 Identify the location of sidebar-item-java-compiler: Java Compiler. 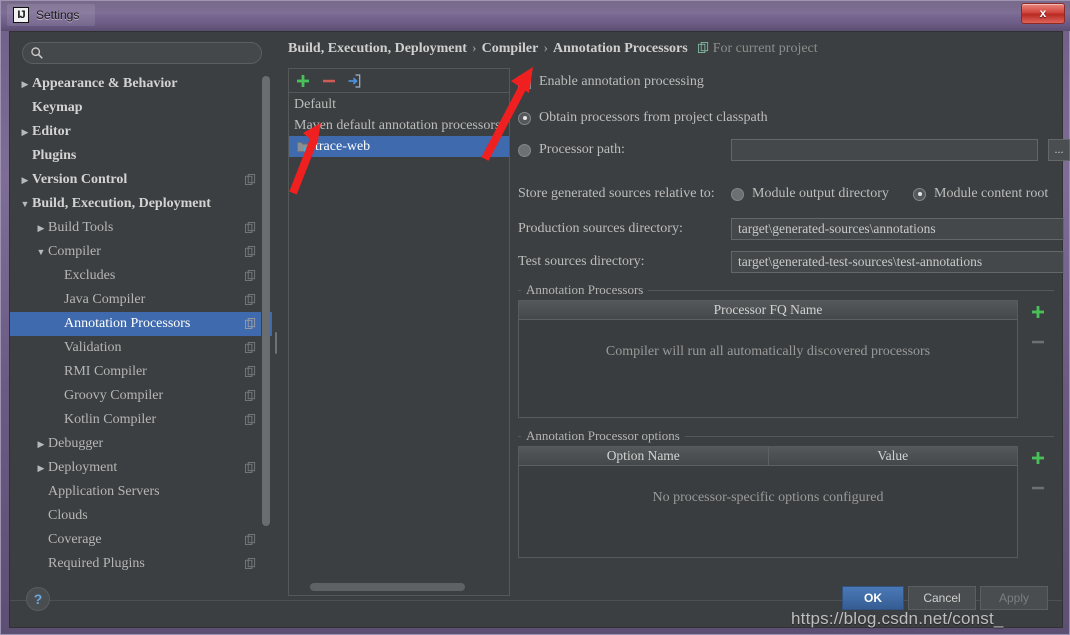
(141, 300).